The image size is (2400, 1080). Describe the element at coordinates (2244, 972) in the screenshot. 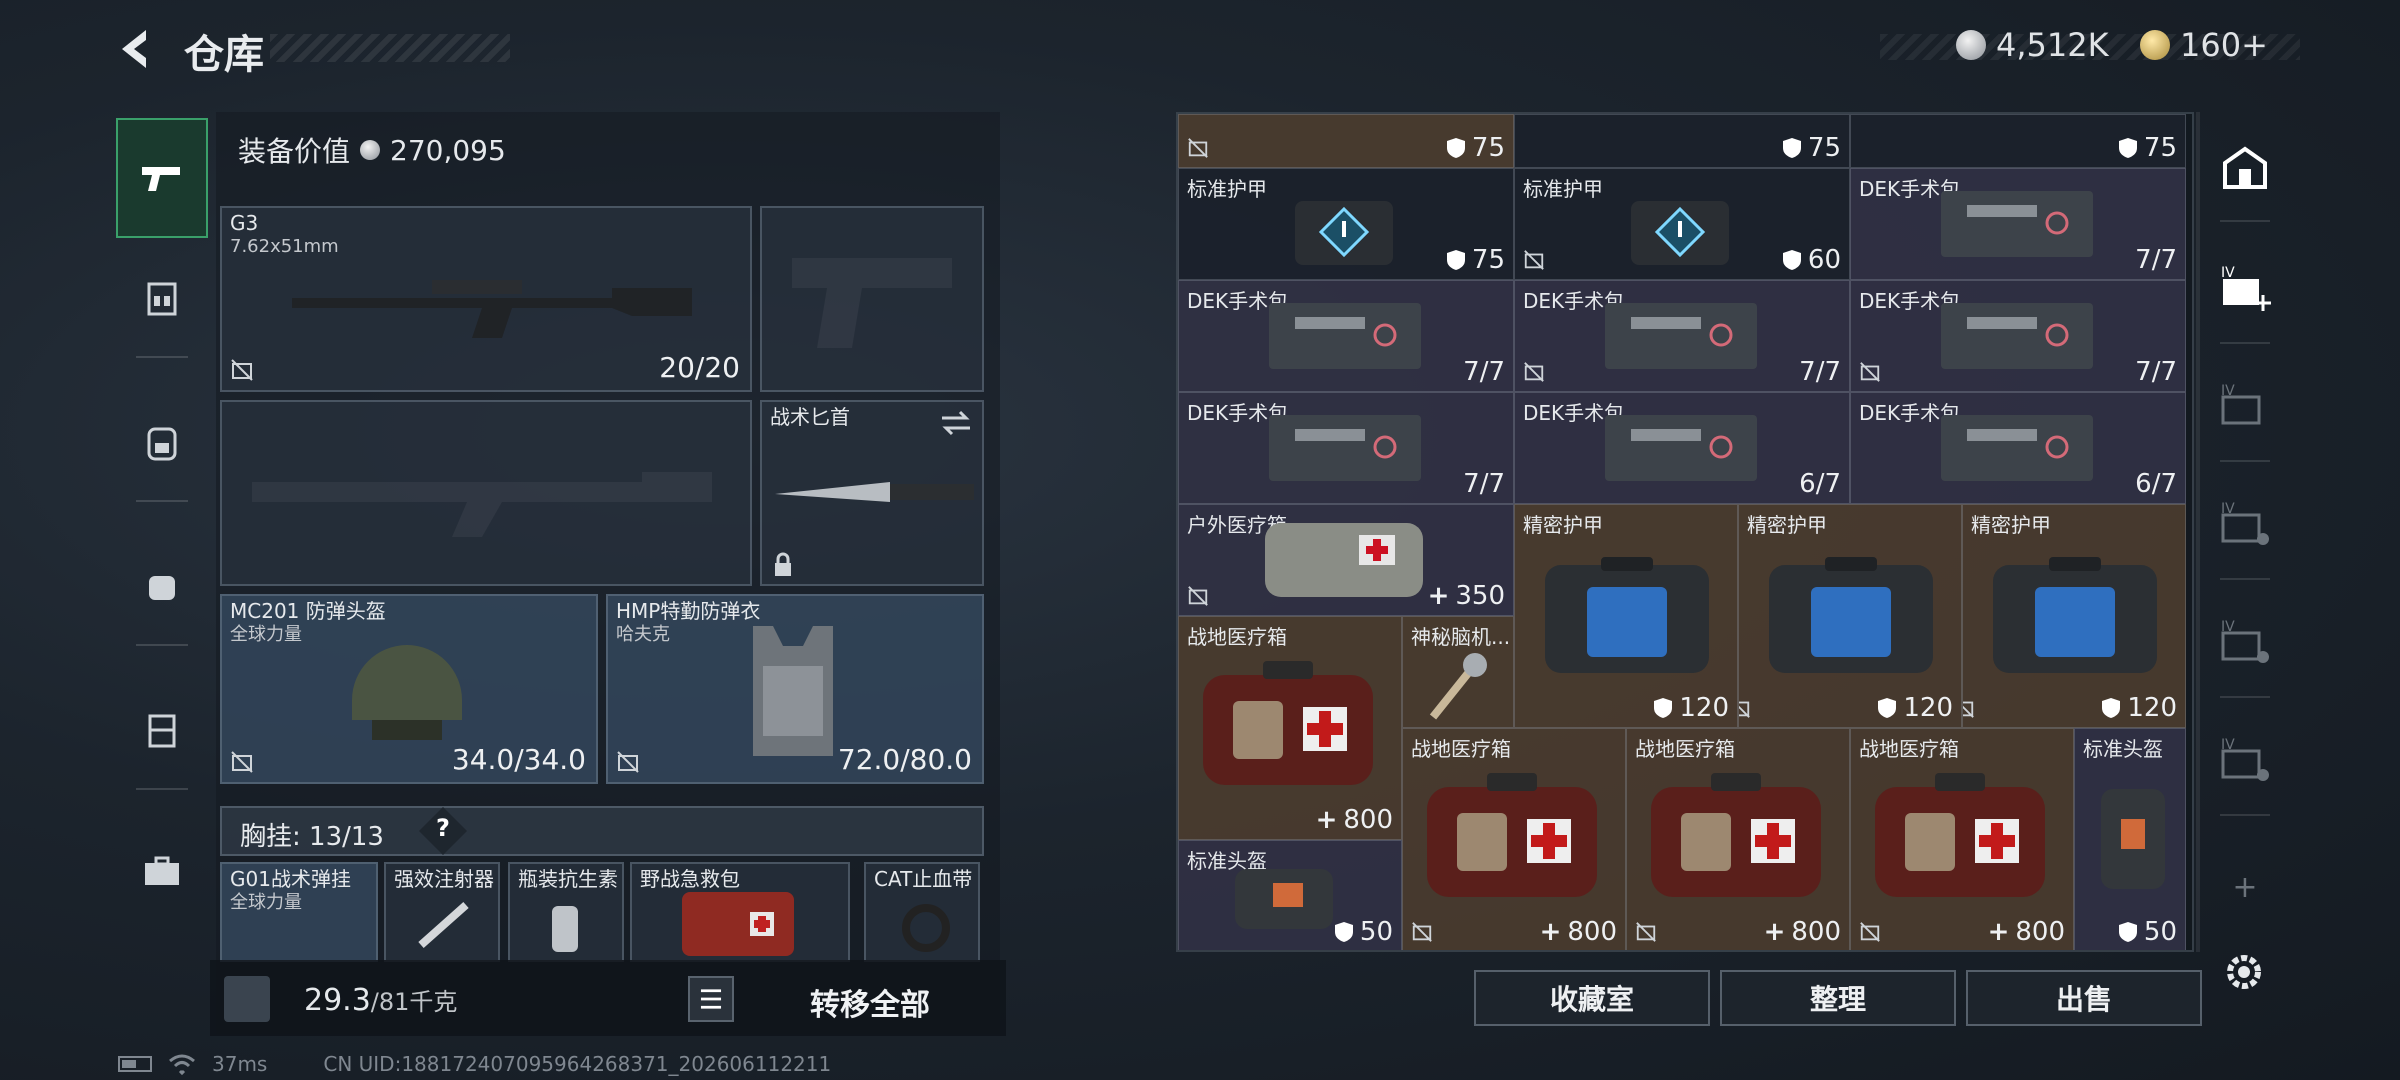

I see `gear-icon` at that location.